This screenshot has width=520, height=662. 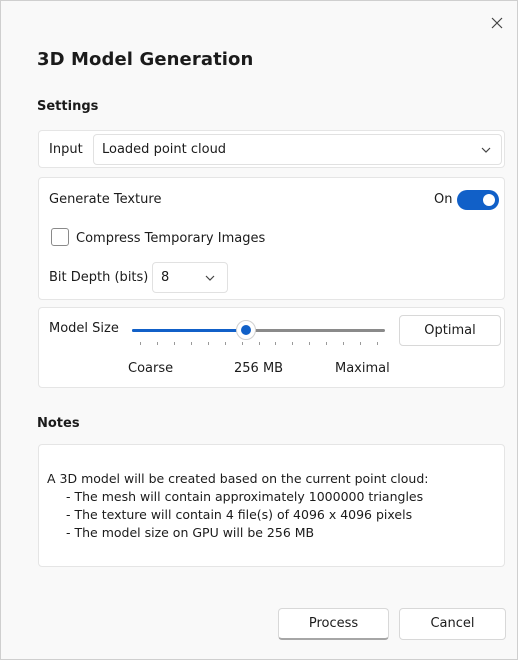 I want to click on model-size-slider-thumb, so click(x=245, y=330).